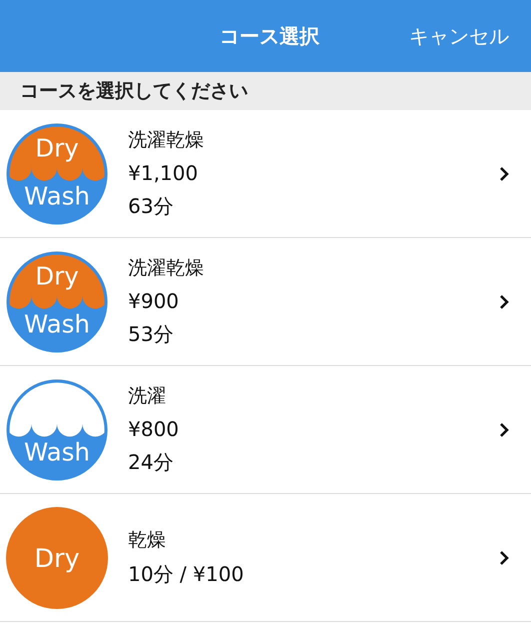 The height and width of the screenshot is (623, 531). What do you see at coordinates (147, 540) in the screenshot?
I see `course-name: 乾燥` at bounding box center [147, 540].